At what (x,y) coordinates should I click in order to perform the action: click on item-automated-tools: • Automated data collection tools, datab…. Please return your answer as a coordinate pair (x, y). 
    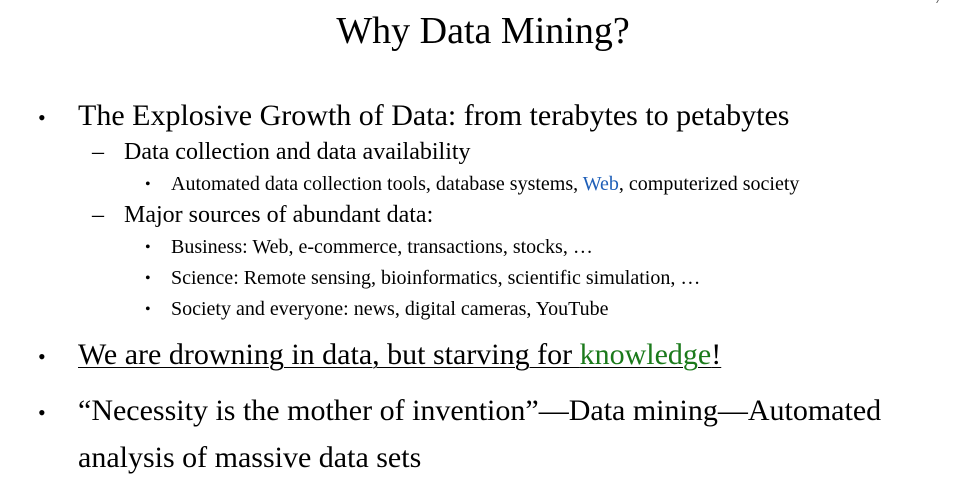
    Looking at the image, I should click on (472, 184).